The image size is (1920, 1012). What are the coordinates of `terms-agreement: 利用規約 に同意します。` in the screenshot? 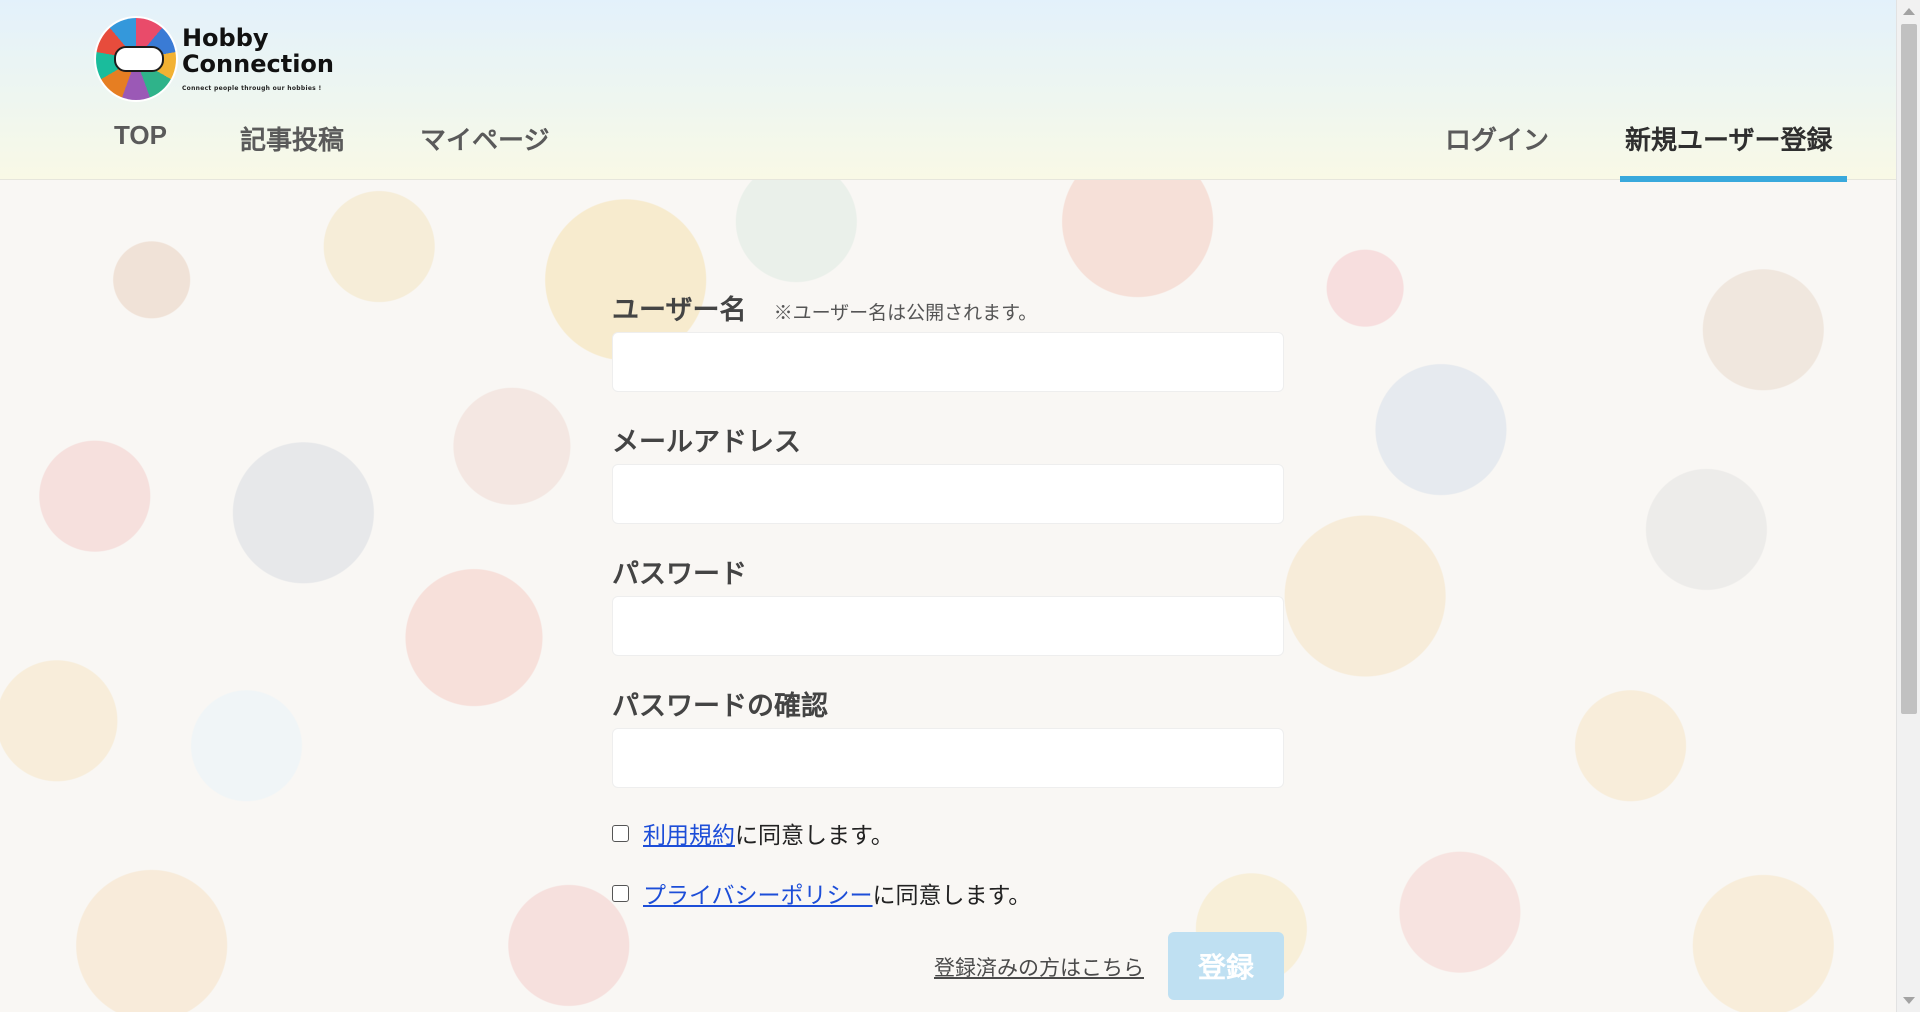 It's located at (753, 833).